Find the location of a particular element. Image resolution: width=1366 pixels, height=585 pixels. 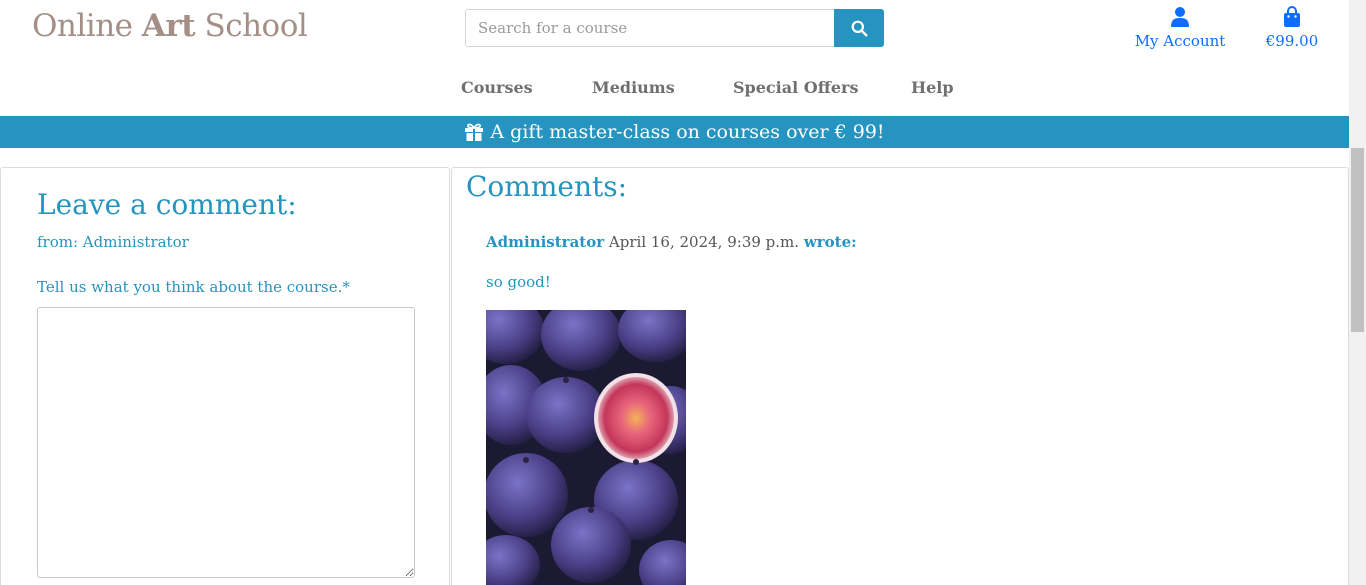

comment-image is located at coordinates (586, 447).